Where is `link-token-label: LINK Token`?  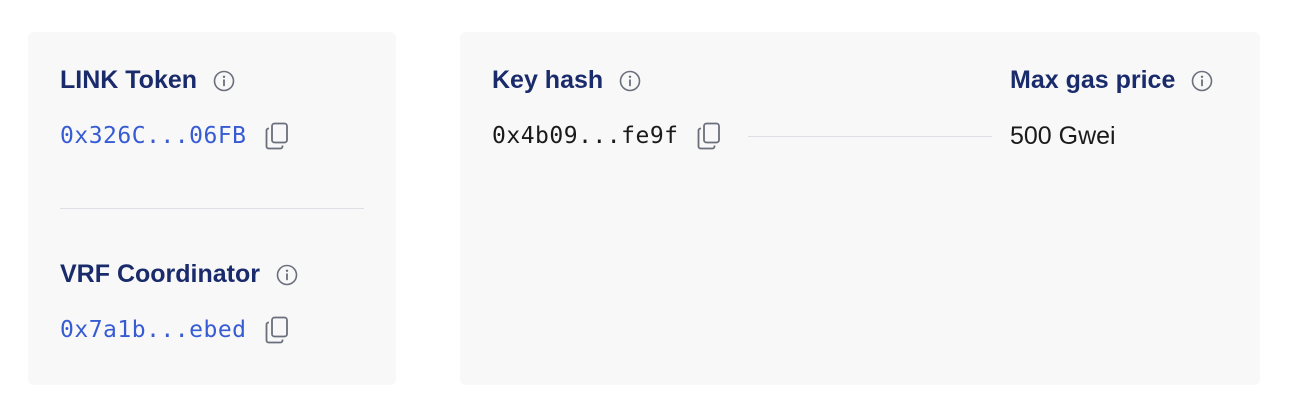 link-token-label: LINK Token is located at coordinates (129, 80).